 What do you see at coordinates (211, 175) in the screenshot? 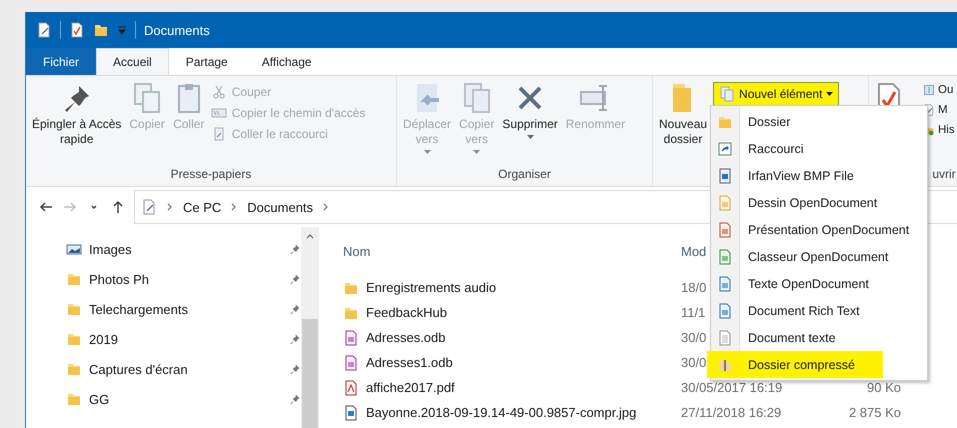
I see `group-label: Presse-papiers` at bounding box center [211, 175].